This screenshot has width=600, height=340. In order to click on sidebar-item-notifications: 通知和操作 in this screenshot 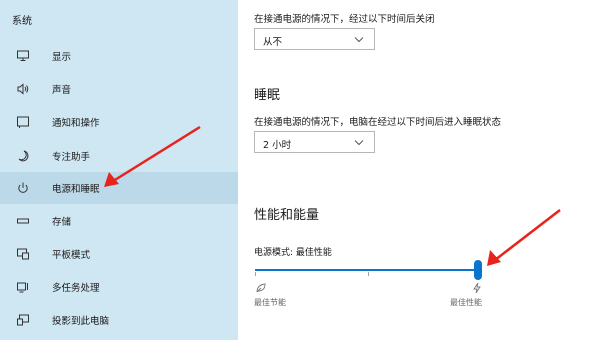, I will do `click(119, 122)`.